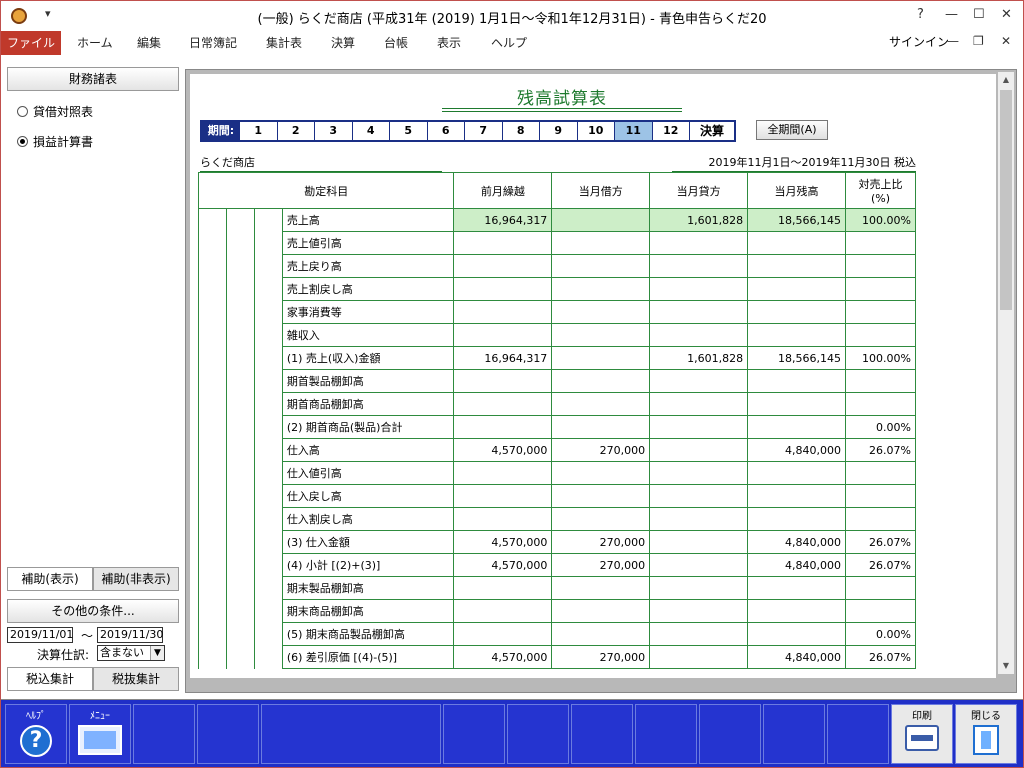 This screenshot has height=768, width=1024. Describe the element at coordinates (100, 734) in the screenshot. I see `menu-button: ﾒﾆｭｰ` at that location.